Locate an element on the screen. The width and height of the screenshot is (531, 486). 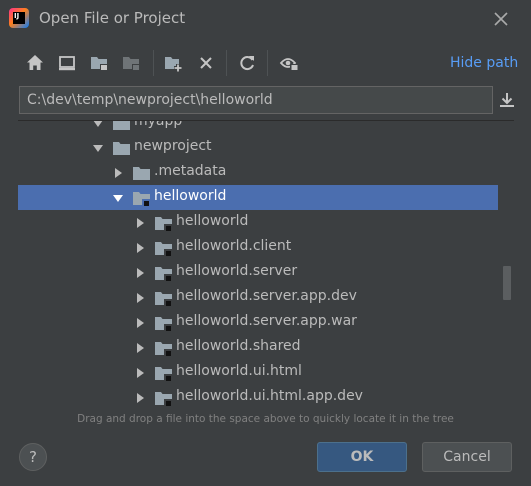
tree-row: newproject is located at coordinates (258, 147).